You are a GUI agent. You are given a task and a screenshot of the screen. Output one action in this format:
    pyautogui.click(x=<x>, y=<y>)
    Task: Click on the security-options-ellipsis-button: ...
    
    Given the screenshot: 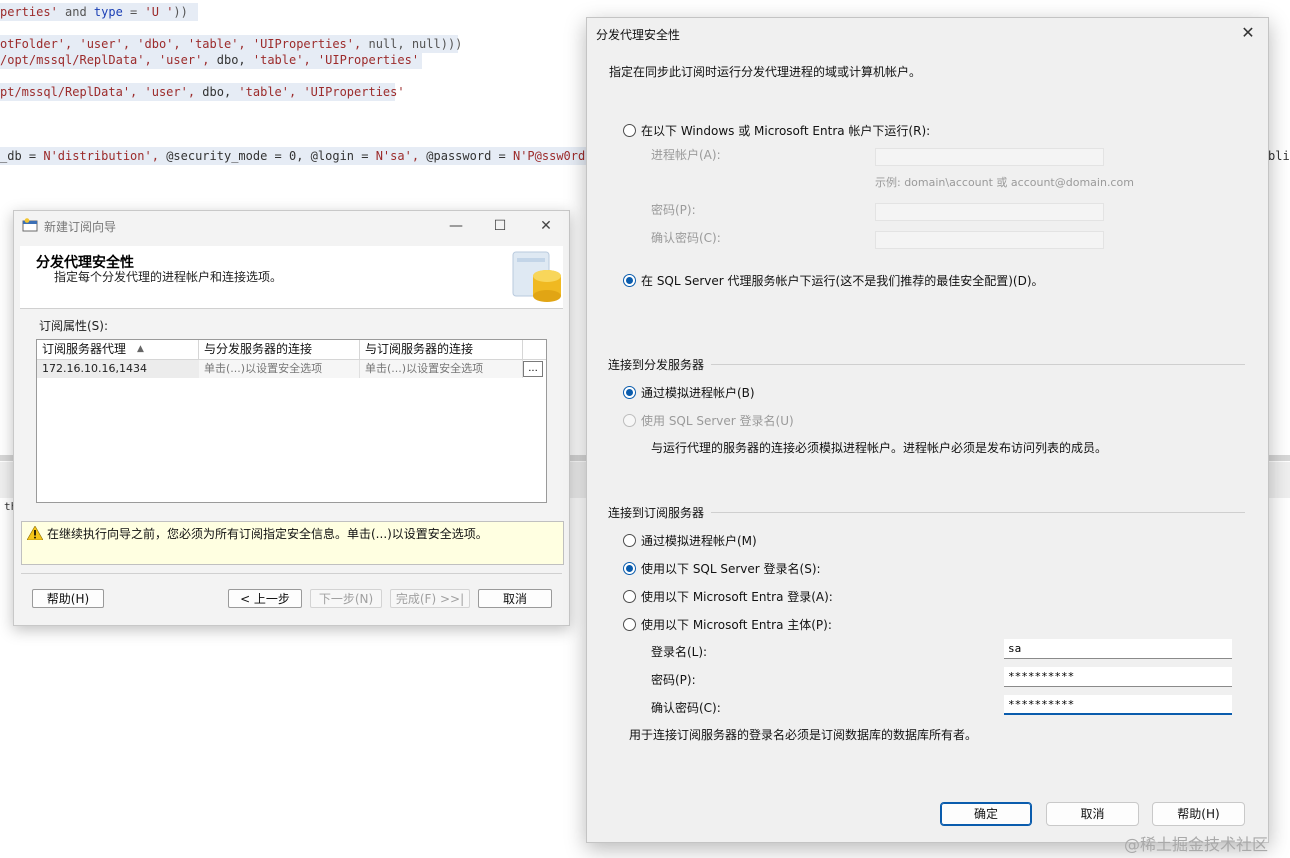 What is the action you would take?
    pyautogui.click(x=533, y=369)
    